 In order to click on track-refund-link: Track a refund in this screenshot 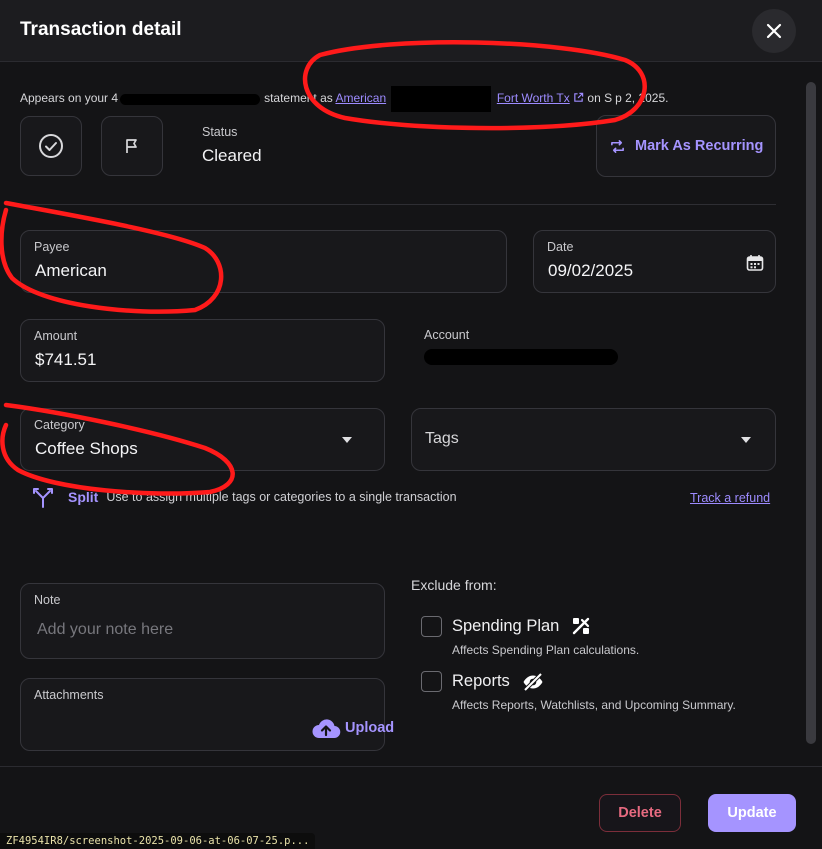, I will do `click(730, 498)`.